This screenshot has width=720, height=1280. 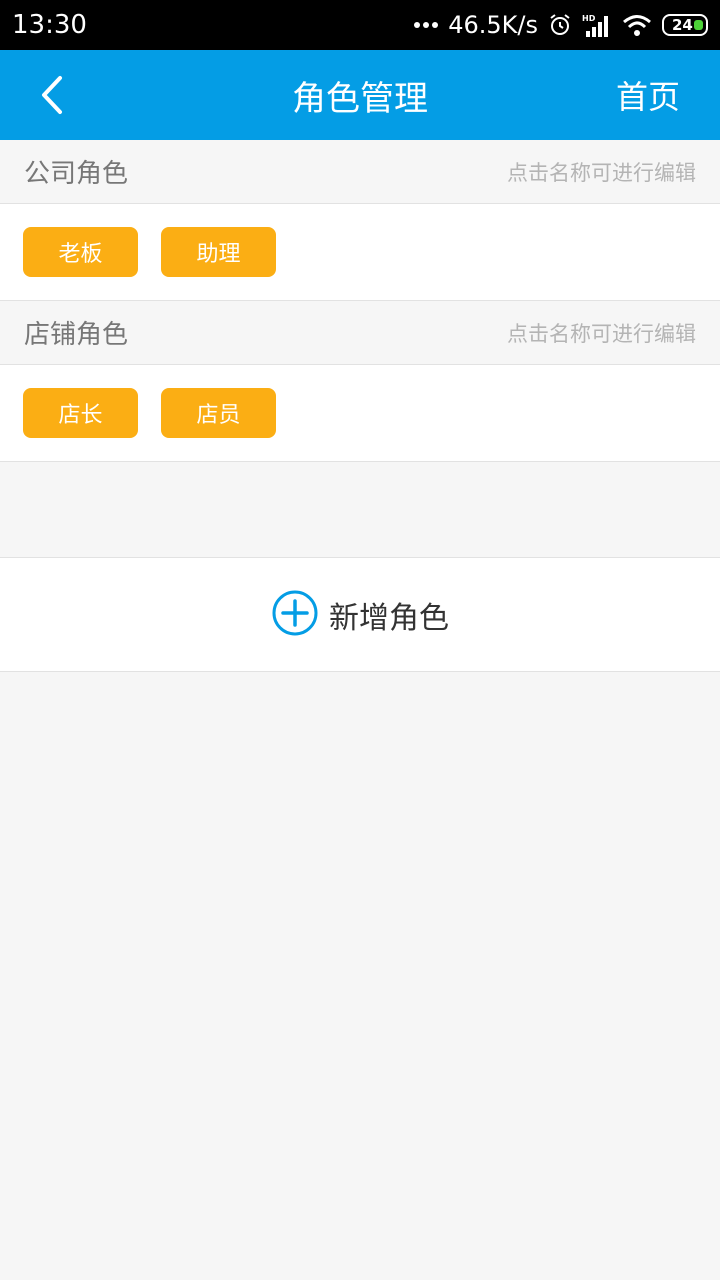 I want to click on chevron-left-icon, so click(x=52, y=95).